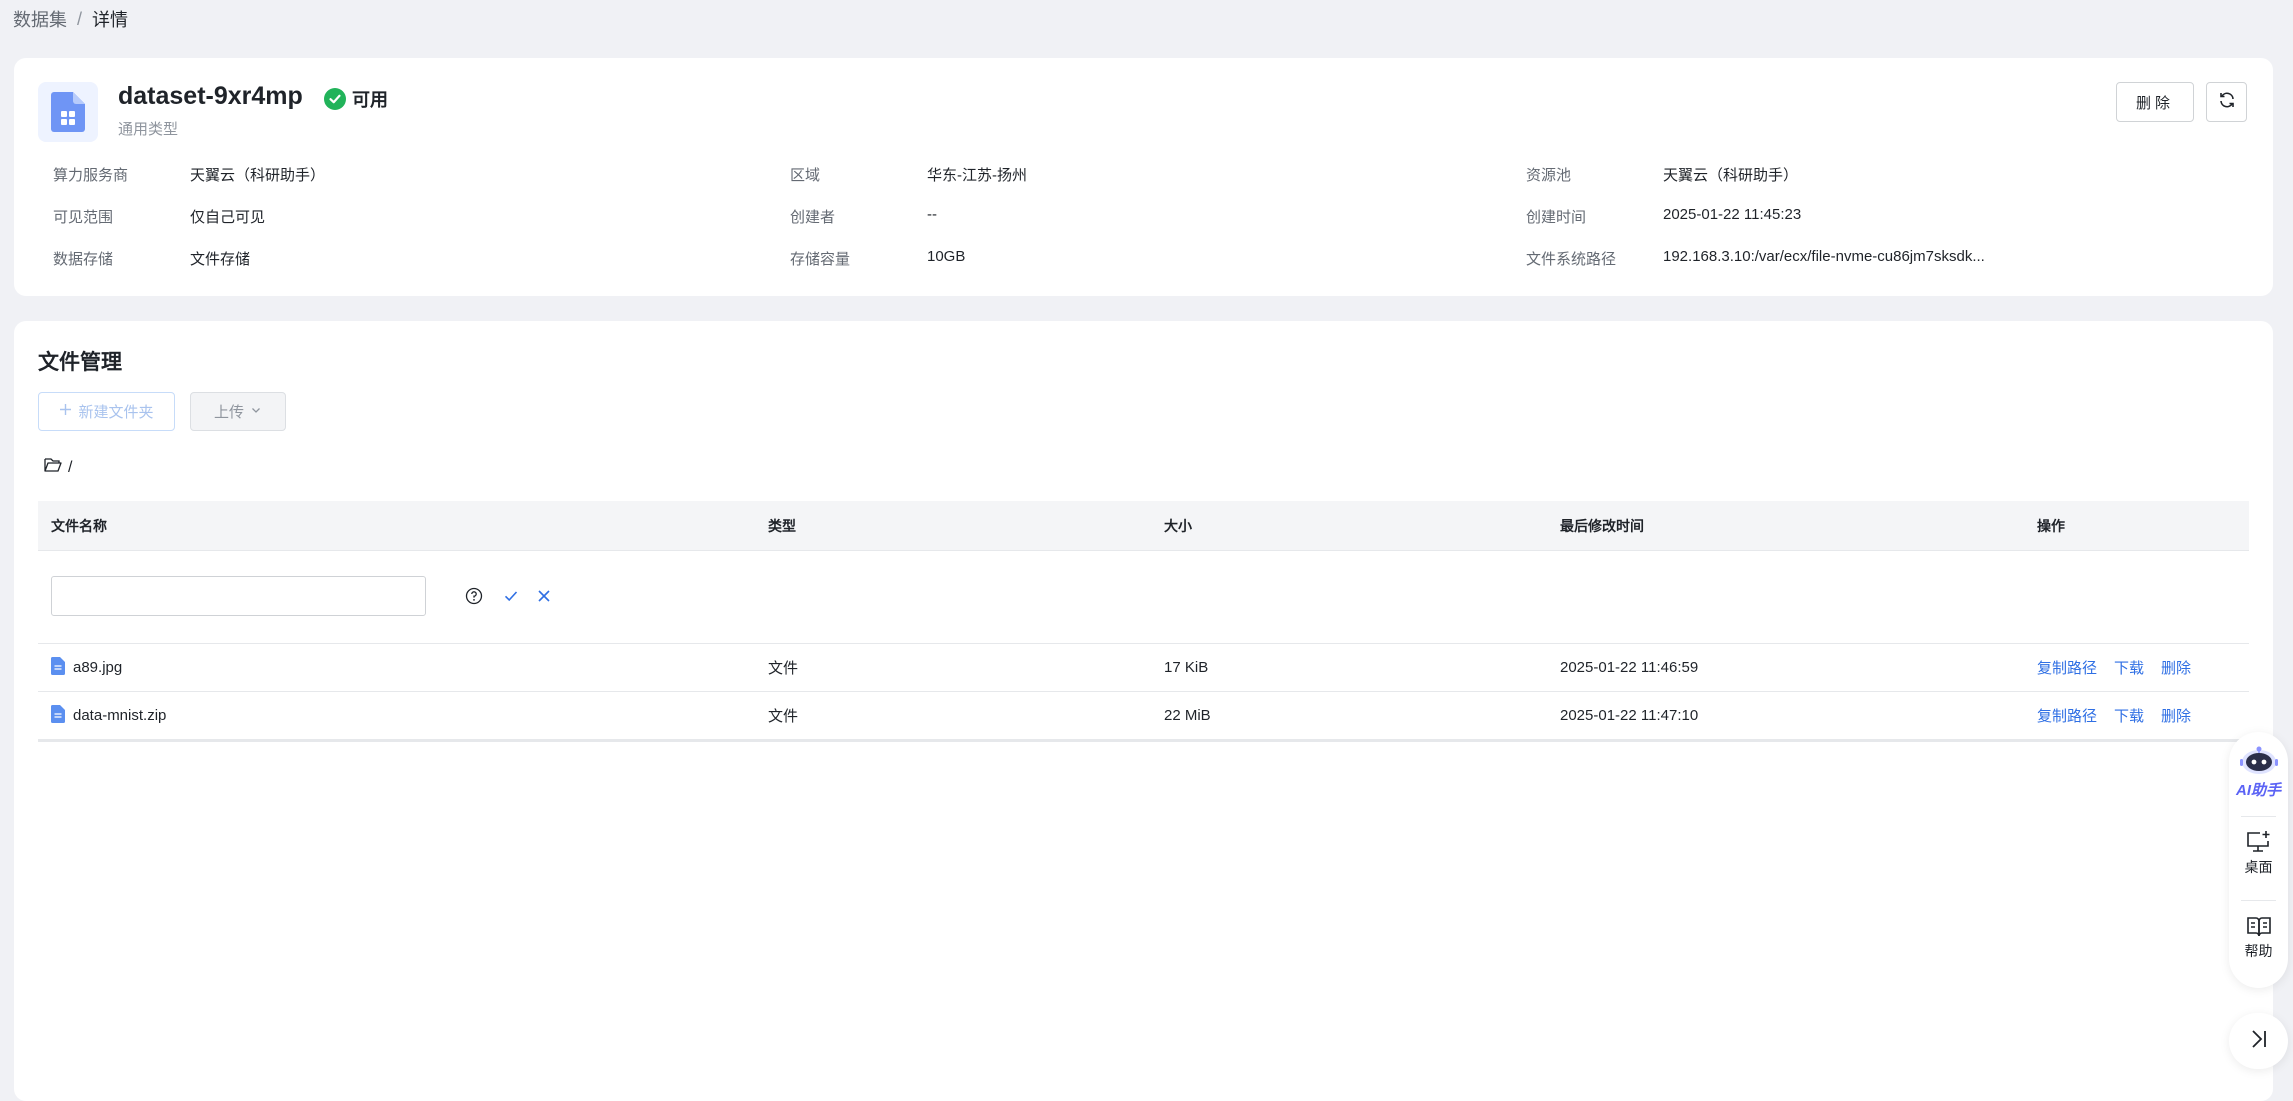  Describe the element at coordinates (977, 175) in the screenshot. I see `info-value: 华东-江苏-扬州` at that location.